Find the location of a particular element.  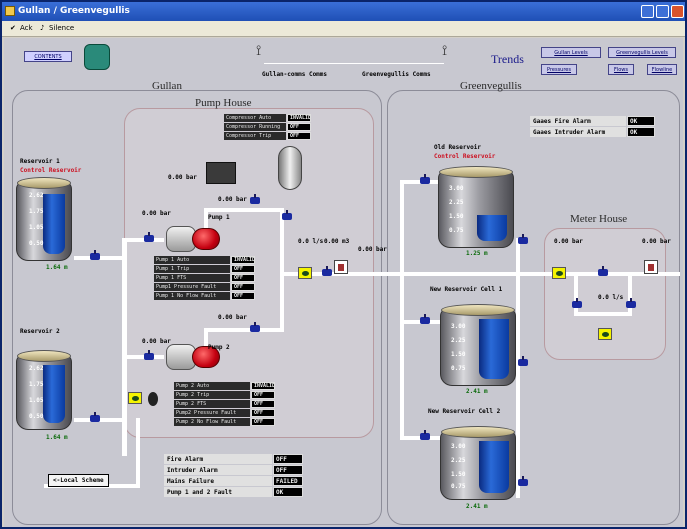

reservoir-2-water is located at coordinates (54, 394).